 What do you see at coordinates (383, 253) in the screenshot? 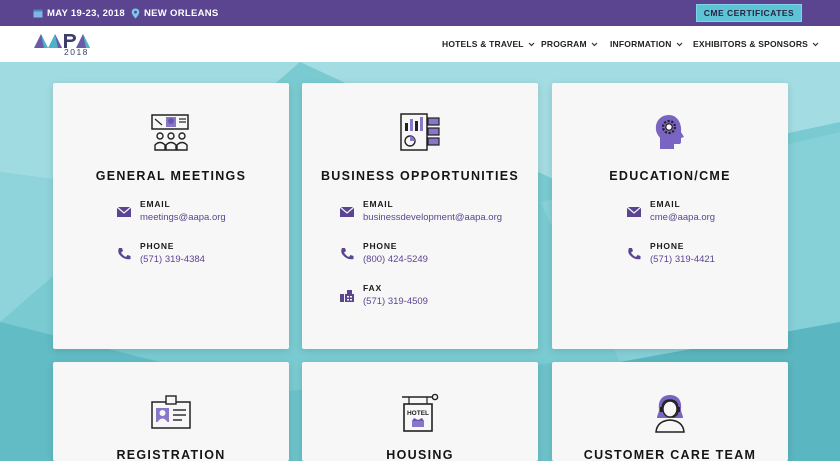
I see `contact-phone: PHONE (800) 424-5249` at bounding box center [383, 253].